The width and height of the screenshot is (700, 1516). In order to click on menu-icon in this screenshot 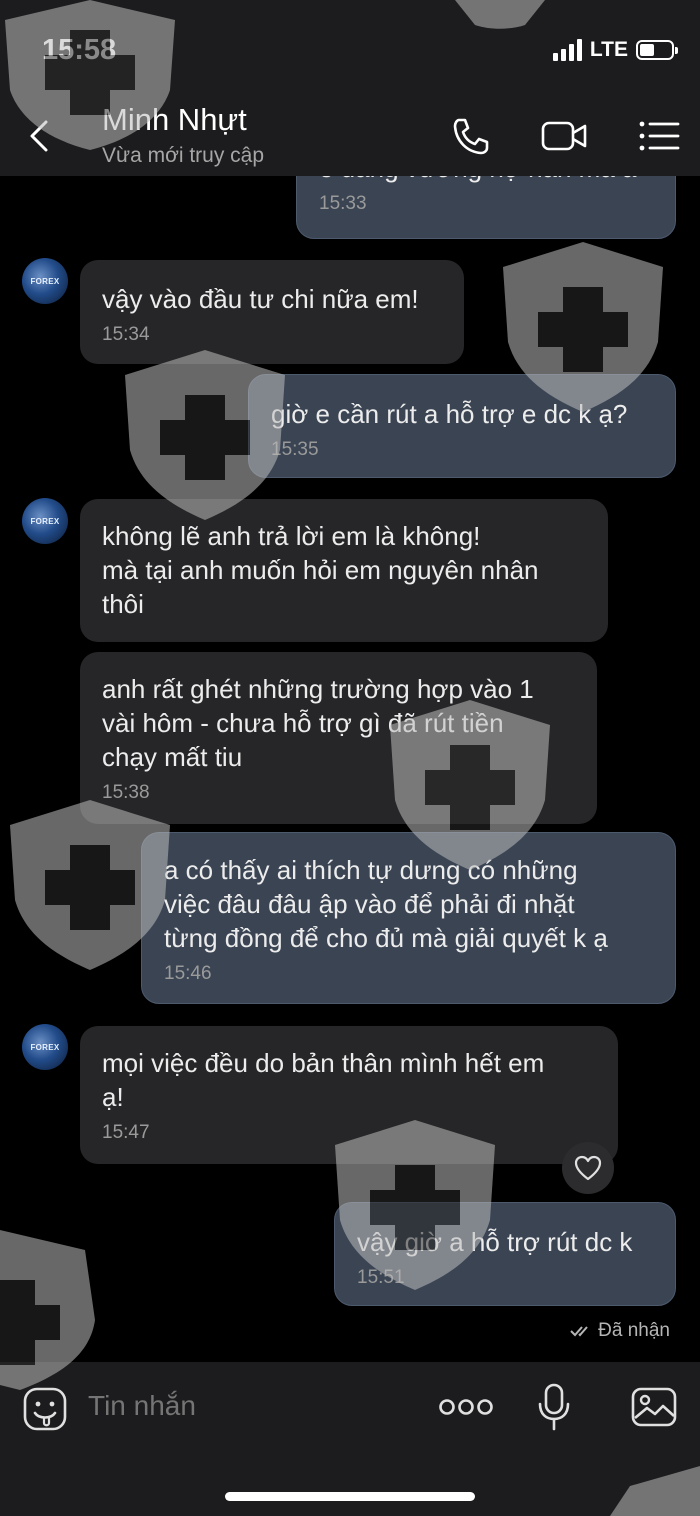, I will do `click(660, 136)`.